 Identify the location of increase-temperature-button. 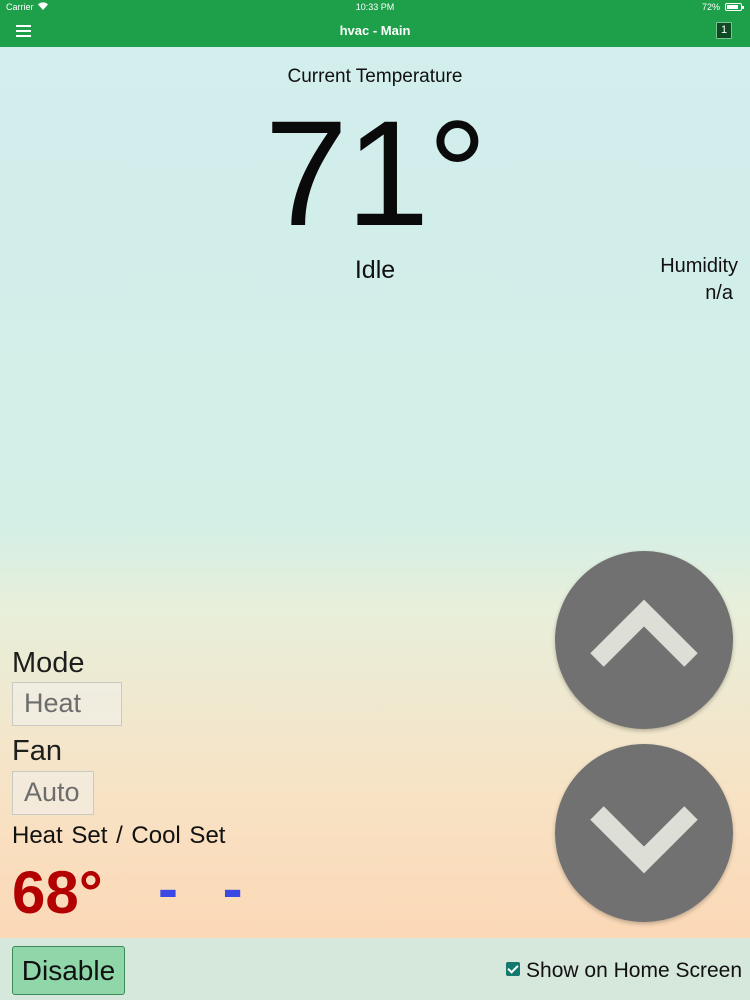
(644, 640).